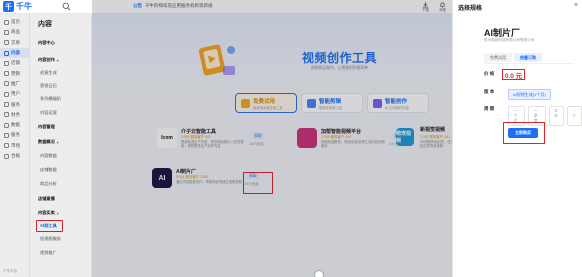 Image resolution: width=582 pixels, height=277 pixels. What do you see at coordinates (509, 40) in the screenshot?
I see `product-company: 杭州象数科技有限公司有限公司` at bounding box center [509, 40].